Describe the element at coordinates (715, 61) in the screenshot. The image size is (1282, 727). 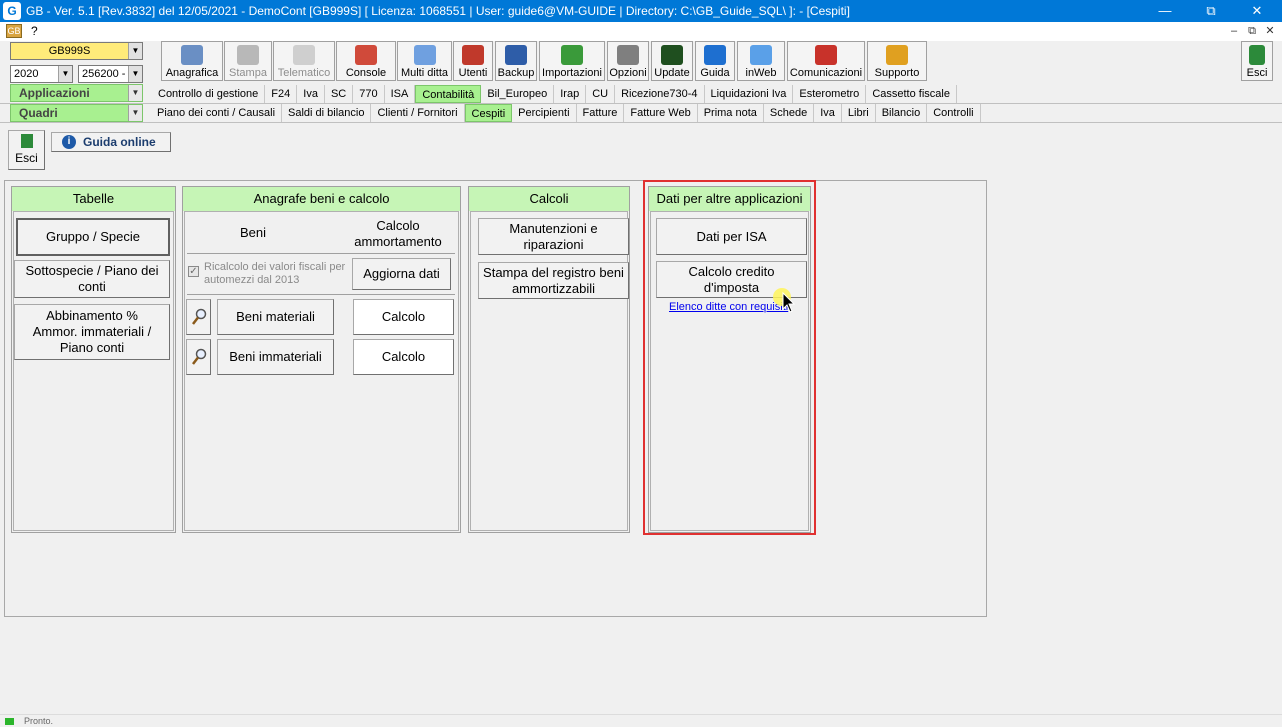
I see `guida-toolbar-button: Guida` at that location.